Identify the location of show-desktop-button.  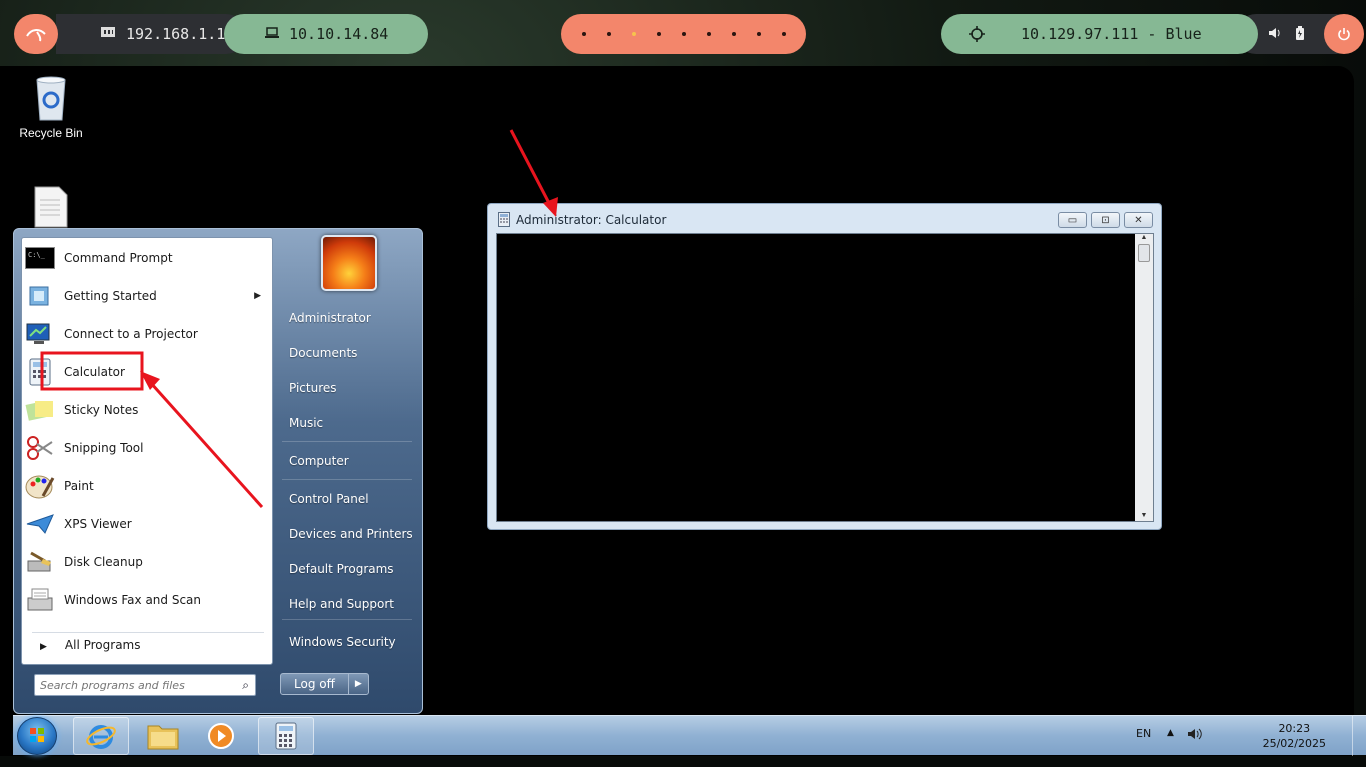
(1359, 736).